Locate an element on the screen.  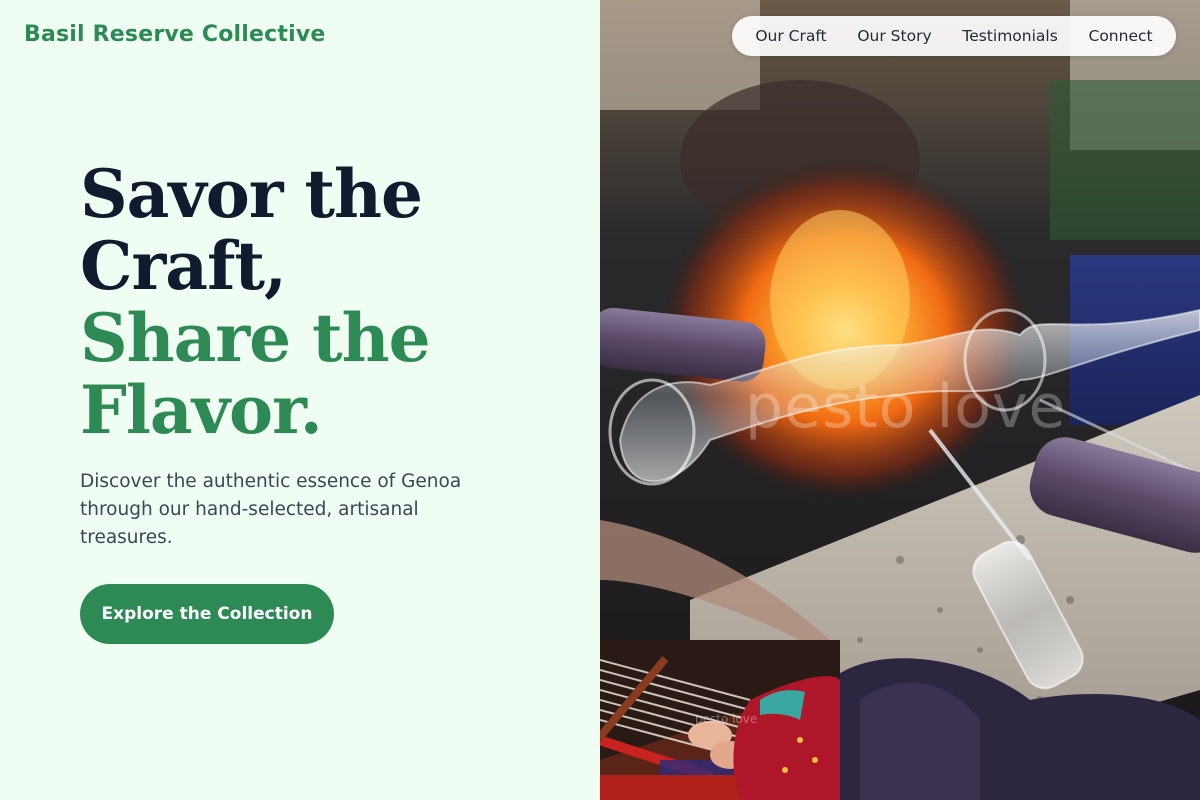
top-navigation: Our Craft Our Story Testimonials Connect is located at coordinates (954, 36).